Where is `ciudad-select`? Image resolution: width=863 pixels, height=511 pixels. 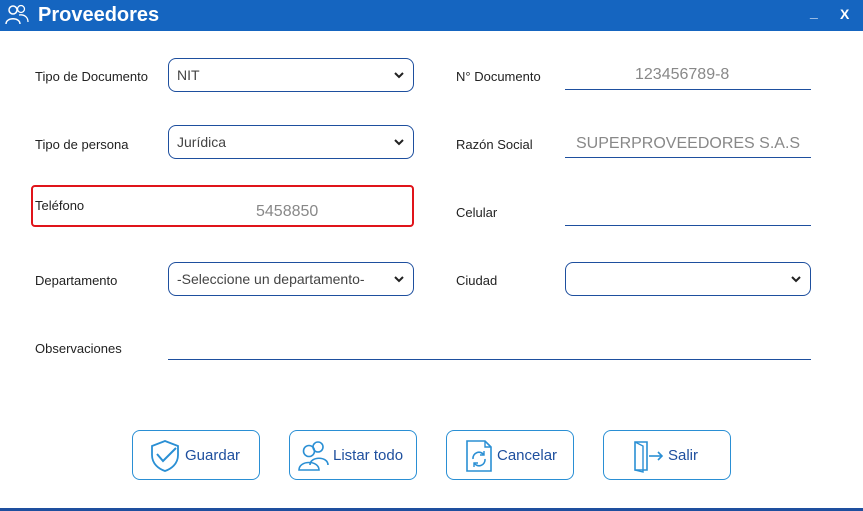 ciudad-select is located at coordinates (688, 279).